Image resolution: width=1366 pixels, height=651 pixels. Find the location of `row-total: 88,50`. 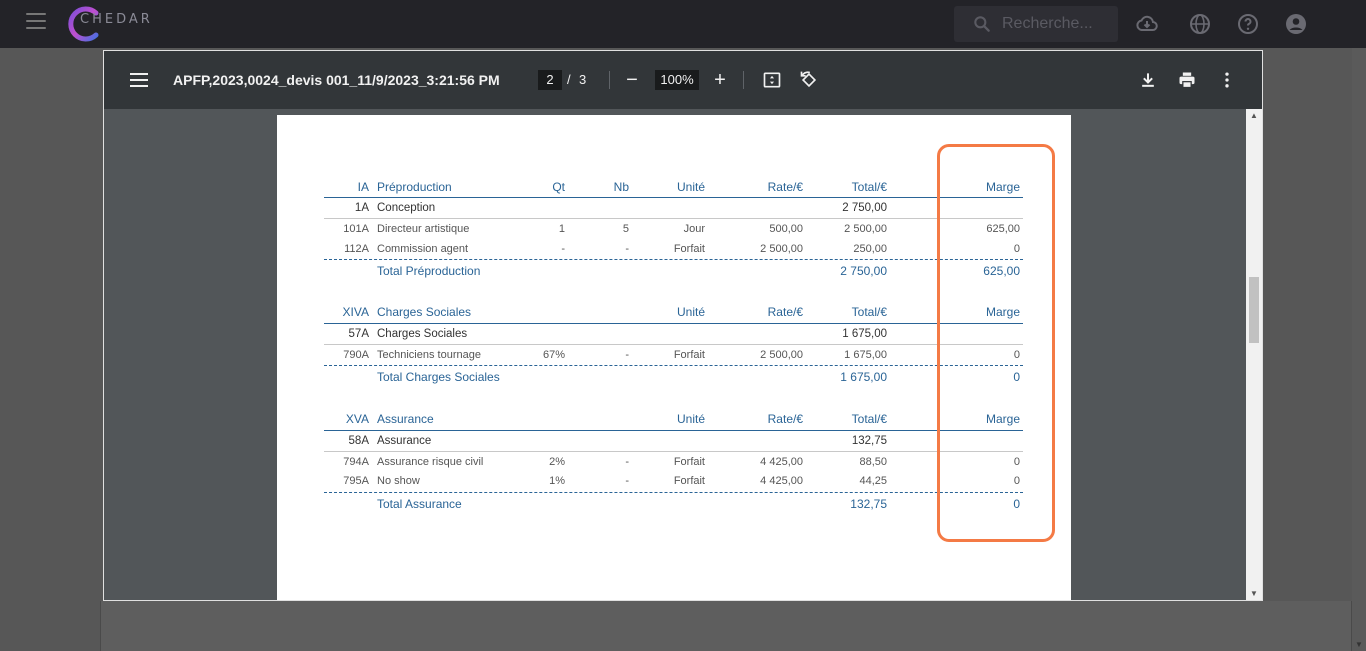

row-total: 88,50 is located at coordinates (873, 462).